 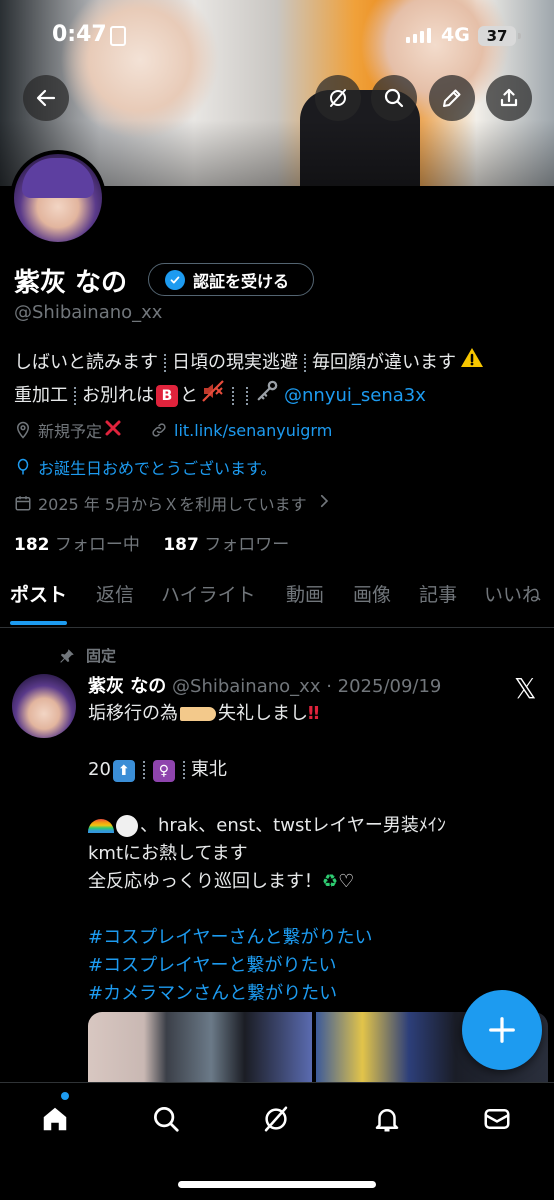 I want to click on cross-mark-icon, so click(x=116, y=430).